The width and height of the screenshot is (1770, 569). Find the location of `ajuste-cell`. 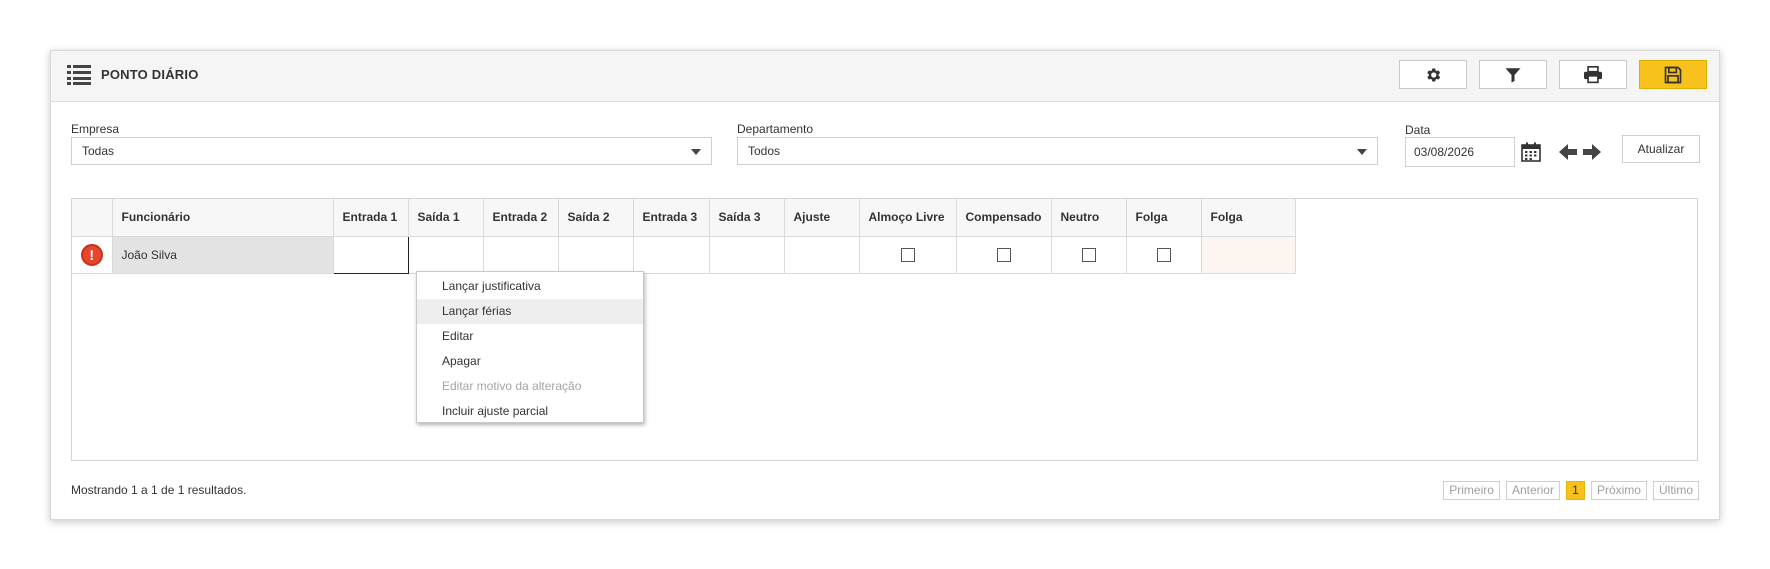

ajuste-cell is located at coordinates (821, 254).